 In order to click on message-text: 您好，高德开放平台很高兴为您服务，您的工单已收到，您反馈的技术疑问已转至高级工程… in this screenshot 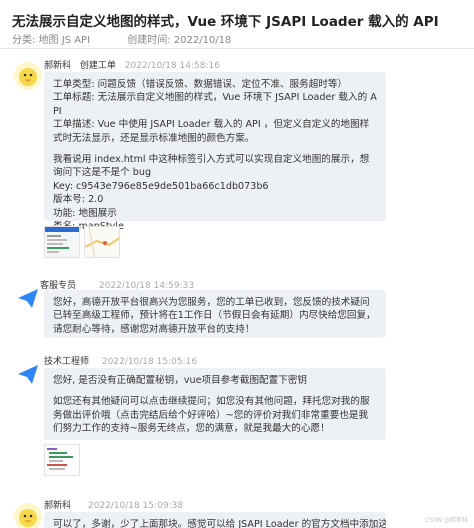, I will do `click(214, 316)`.